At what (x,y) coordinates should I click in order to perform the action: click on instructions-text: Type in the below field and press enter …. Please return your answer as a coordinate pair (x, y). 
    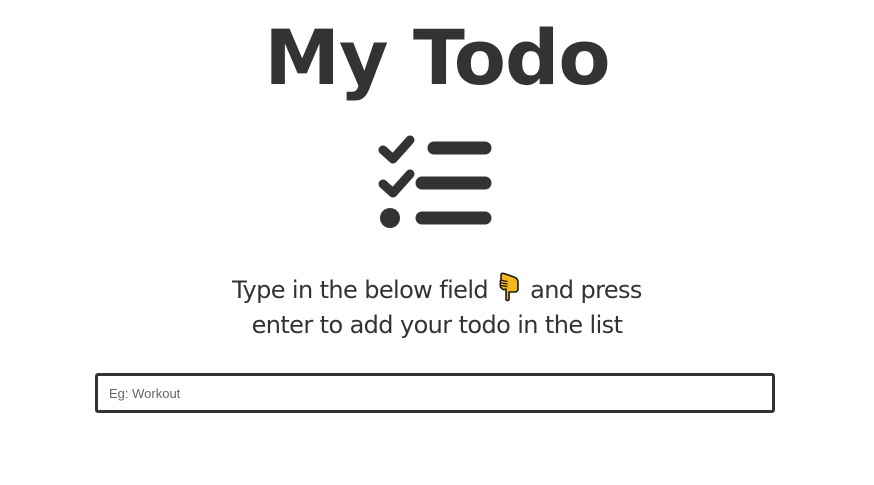
    Looking at the image, I should click on (437, 307).